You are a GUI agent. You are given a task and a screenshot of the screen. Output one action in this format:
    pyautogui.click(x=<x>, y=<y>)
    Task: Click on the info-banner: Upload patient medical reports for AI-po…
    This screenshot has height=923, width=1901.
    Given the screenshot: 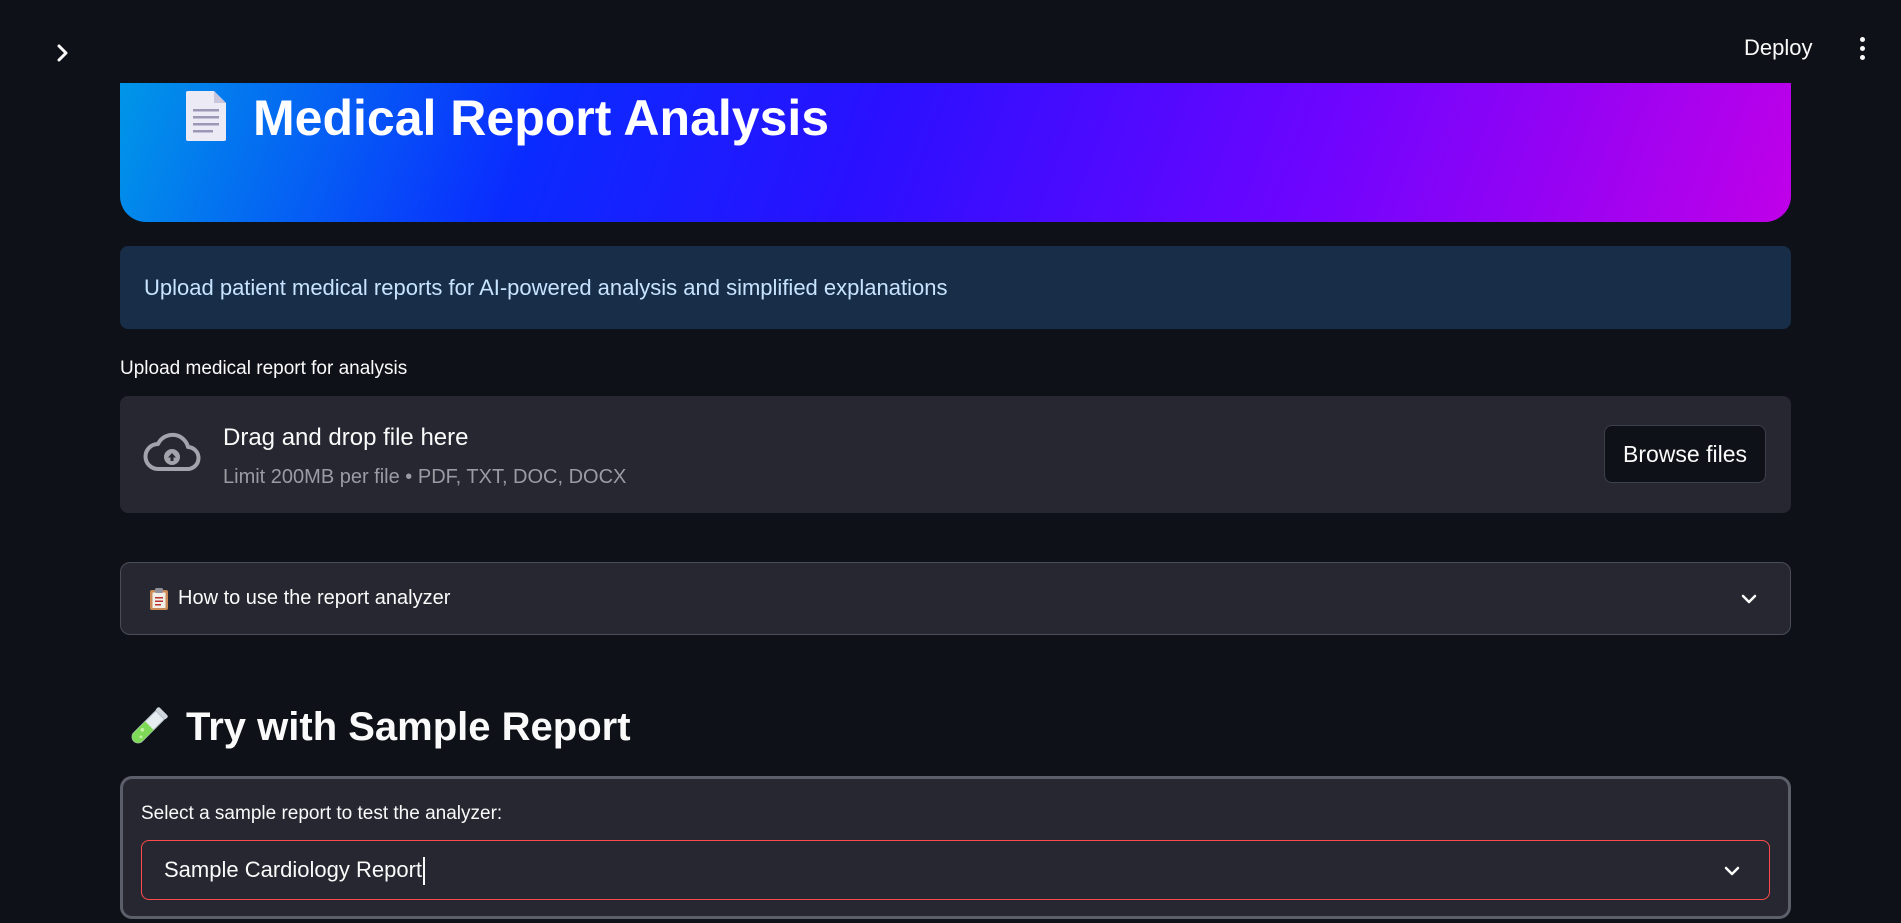 What is the action you would take?
    pyautogui.click(x=955, y=287)
    